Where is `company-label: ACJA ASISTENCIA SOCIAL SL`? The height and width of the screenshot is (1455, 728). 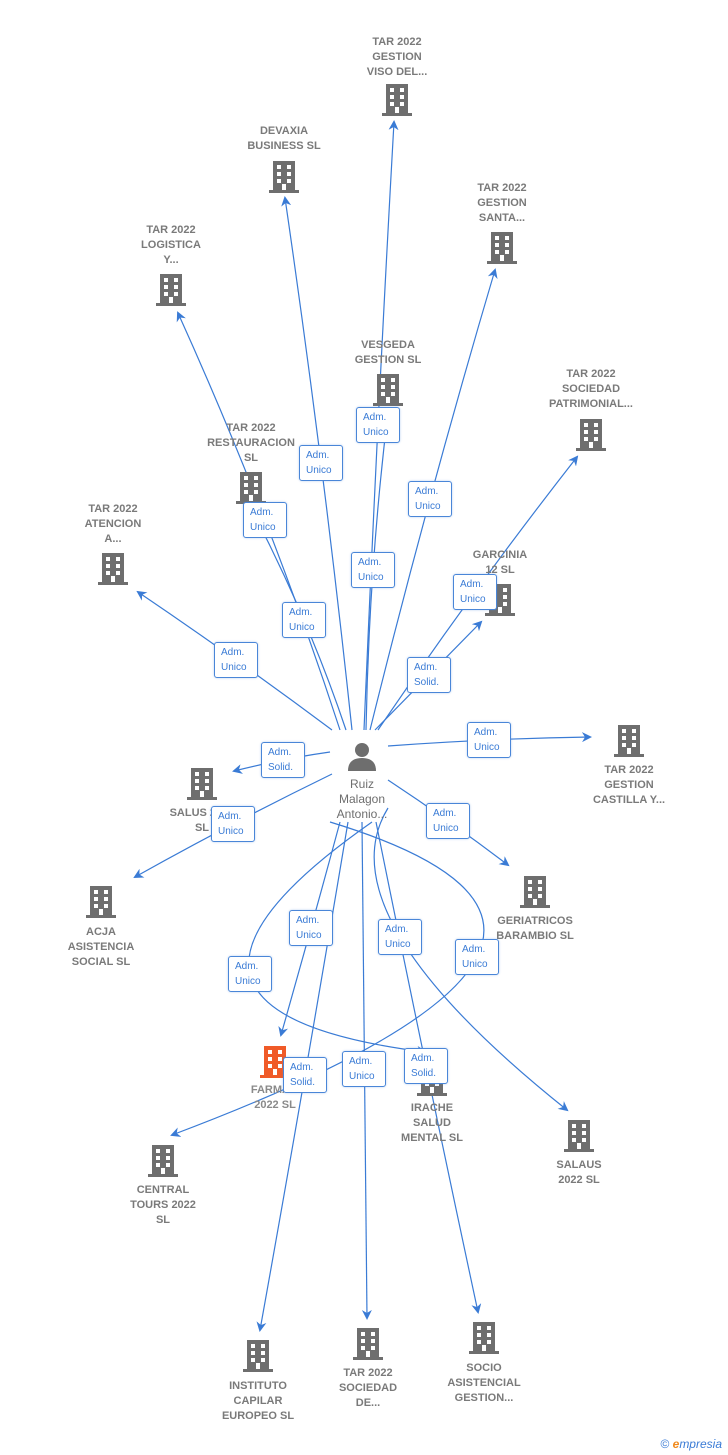 company-label: ACJA ASISTENCIA SOCIAL SL is located at coordinates (101, 947).